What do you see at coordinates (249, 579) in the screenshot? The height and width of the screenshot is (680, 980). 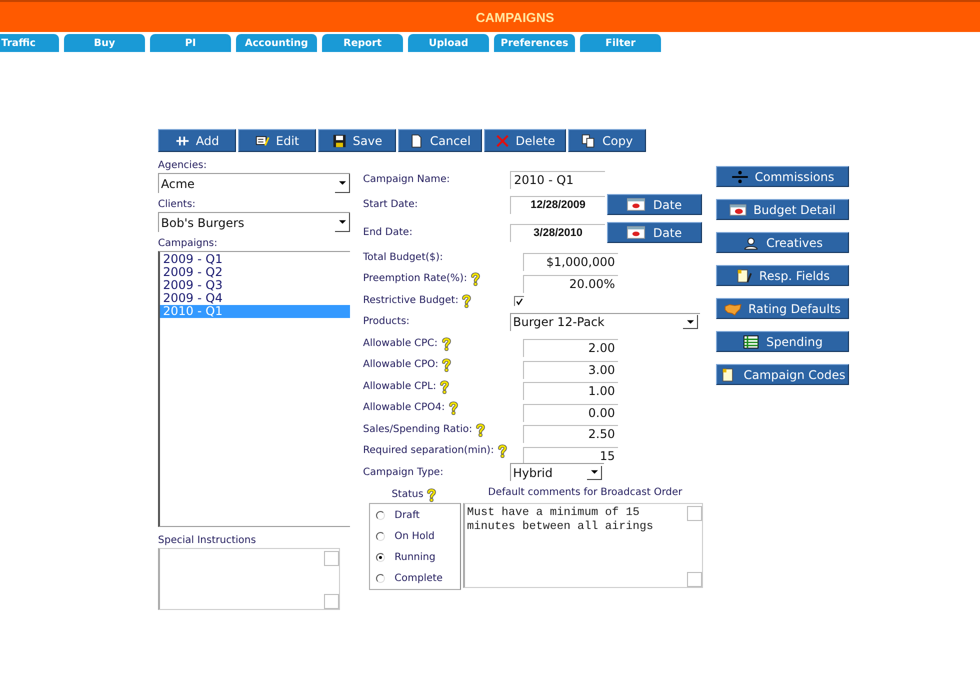 I see `special-instructions-field` at bounding box center [249, 579].